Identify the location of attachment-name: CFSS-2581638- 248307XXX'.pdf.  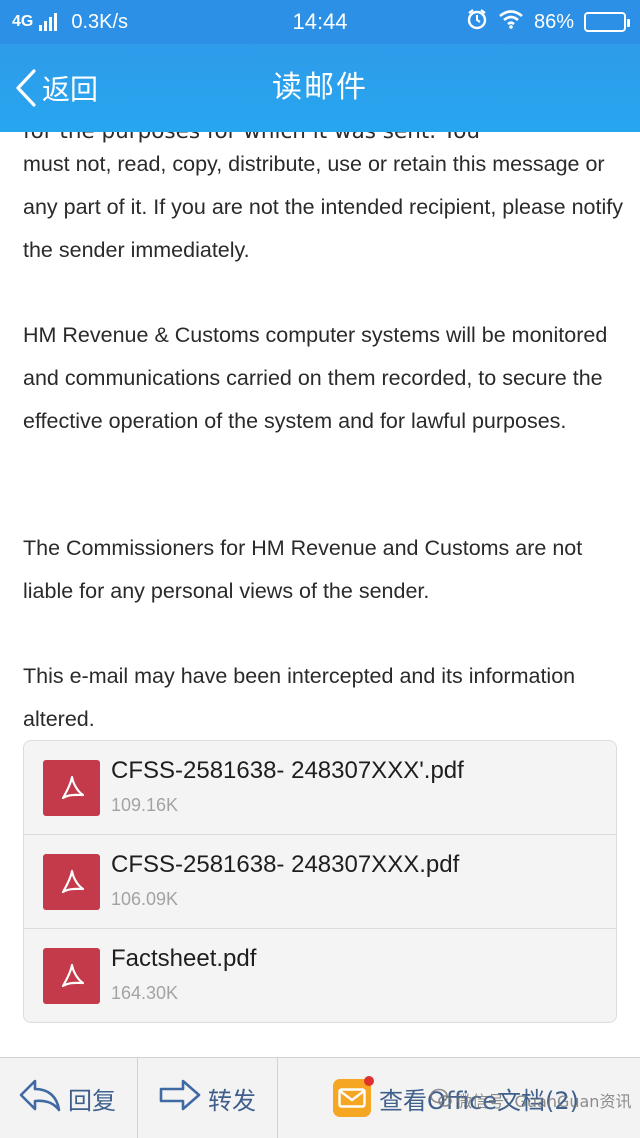
(287, 770).